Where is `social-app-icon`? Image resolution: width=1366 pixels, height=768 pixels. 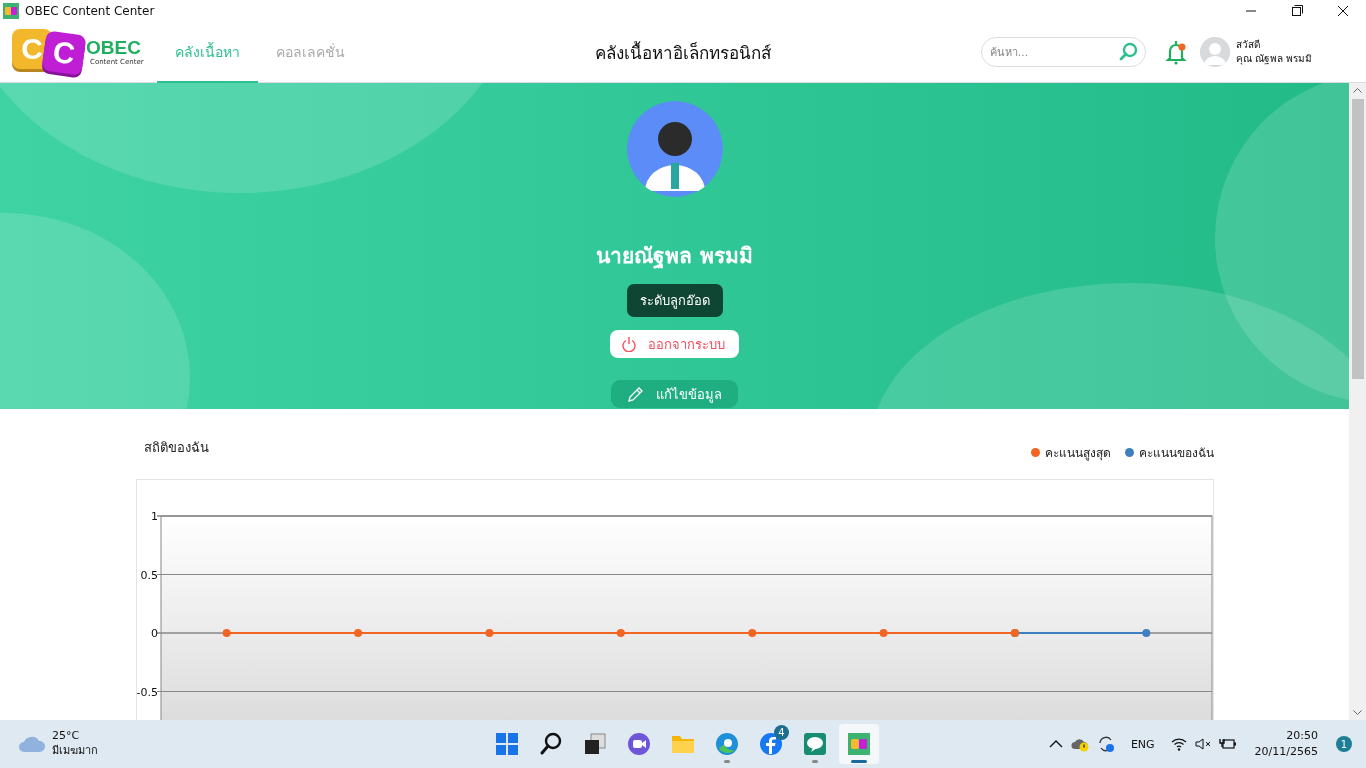
social-app-icon is located at coordinates (771, 744).